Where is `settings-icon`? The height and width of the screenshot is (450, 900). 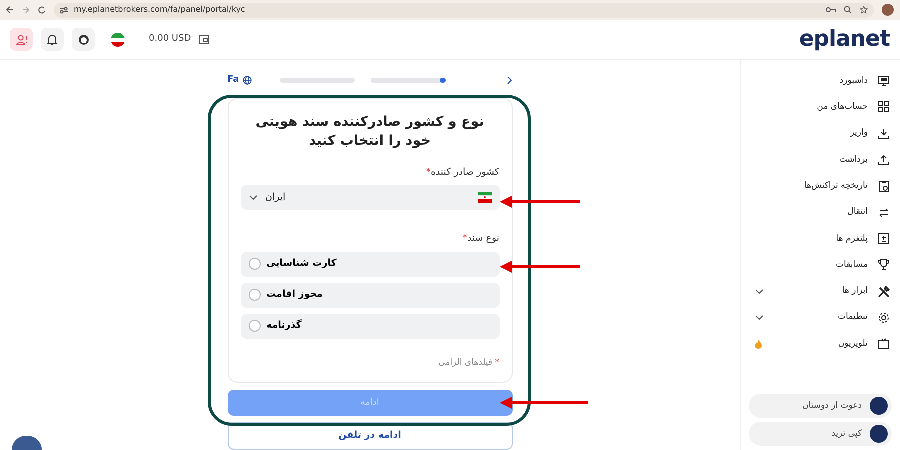
settings-icon is located at coordinates (884, 318).